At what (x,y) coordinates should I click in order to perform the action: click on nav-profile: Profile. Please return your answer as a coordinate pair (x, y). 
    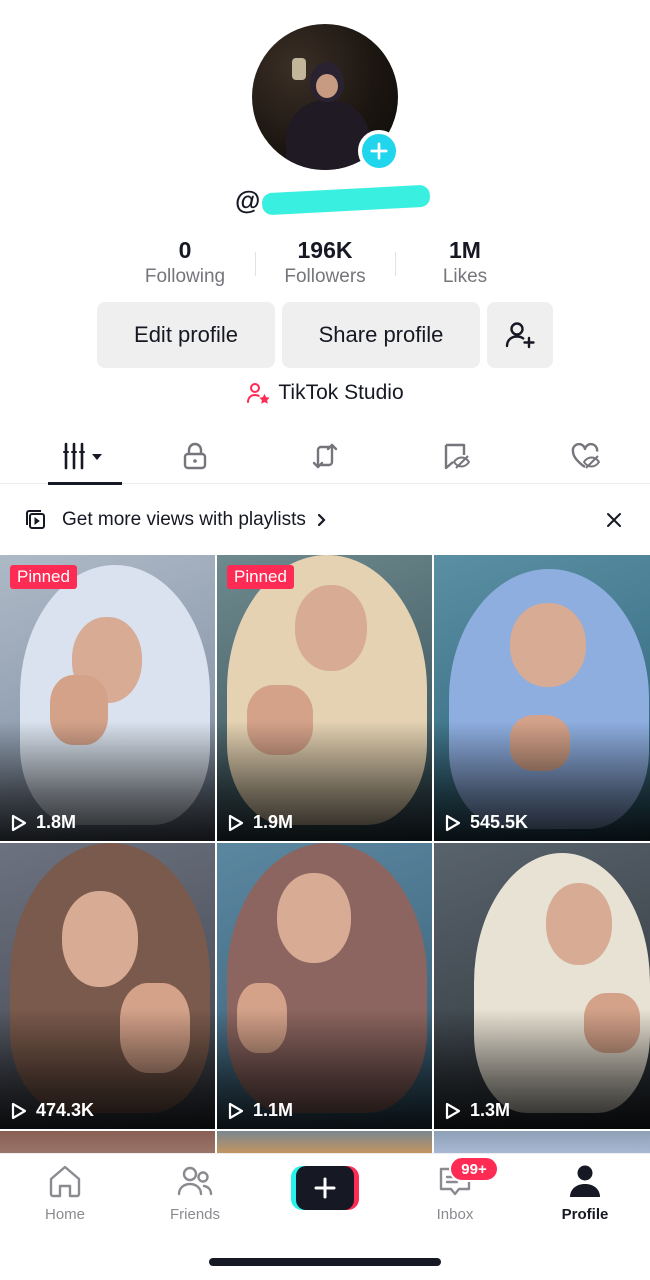
    Looking at the image, I should click on (585, 1192).